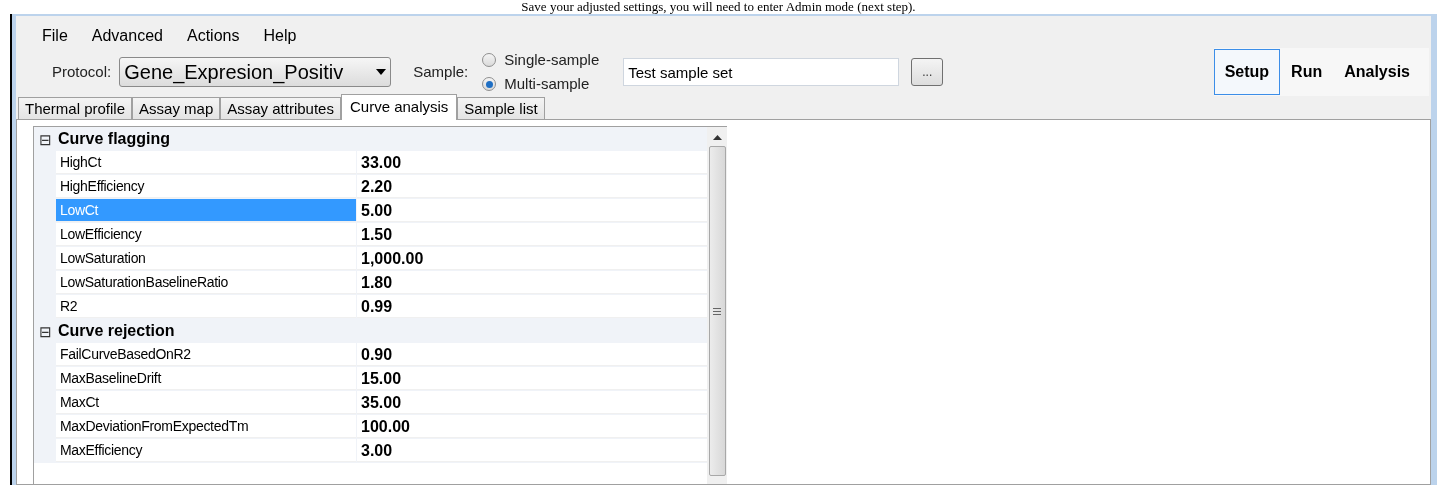 This screenshot has width=1437, height=485. What do you see at coordinates (532, 426) in the screenshot?
I see `property-value: 100.00` at bounding box center [532, 426].